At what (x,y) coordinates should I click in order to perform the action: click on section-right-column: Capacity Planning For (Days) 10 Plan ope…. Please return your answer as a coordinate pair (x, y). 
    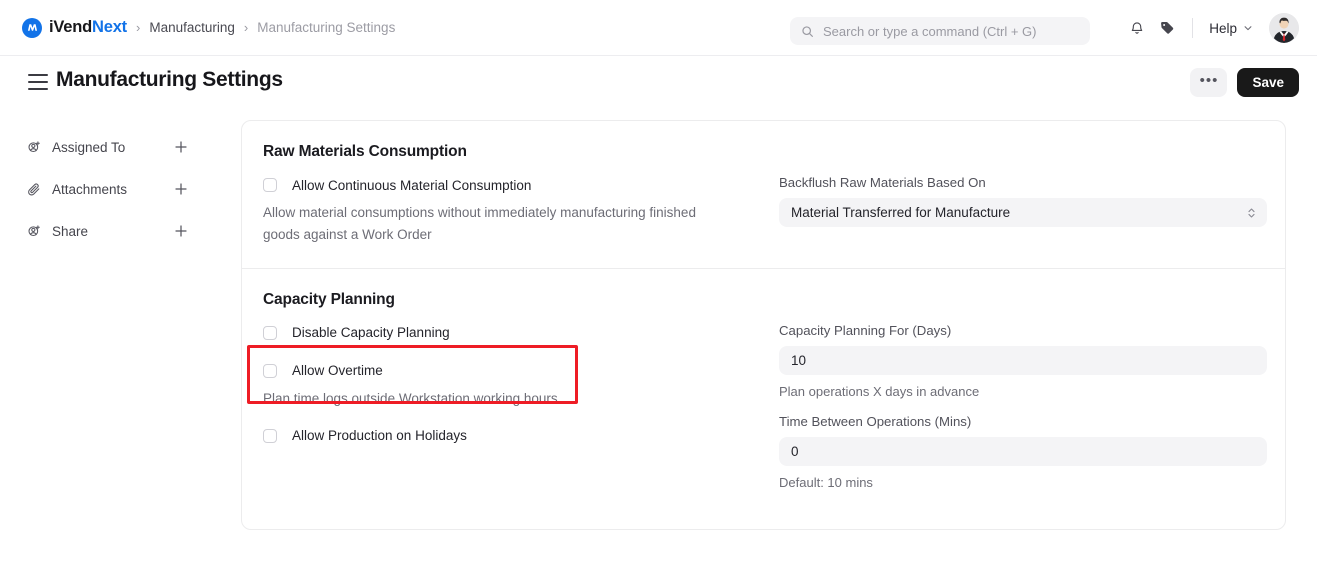
    Looking at the image, I should click on (1023, 406).